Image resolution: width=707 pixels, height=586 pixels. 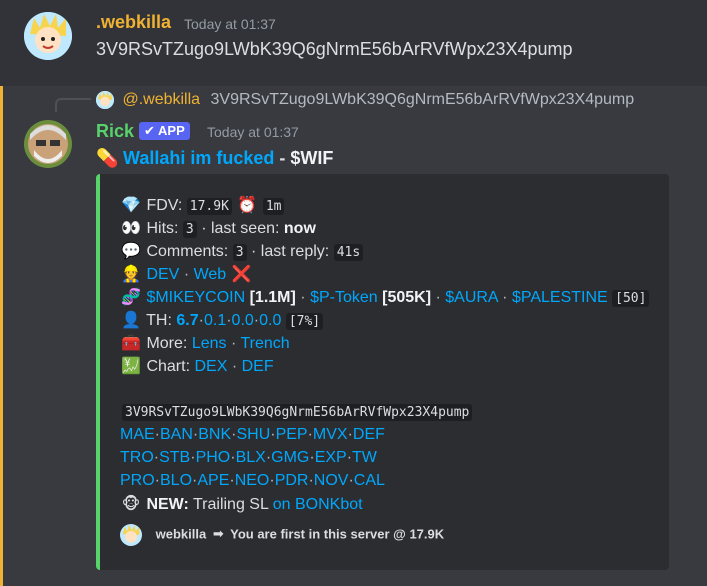 What do you see at coordinates (348, 252) in the screenshot?
I see `last-reply-value: 41s` at bounding box center [348, 252].